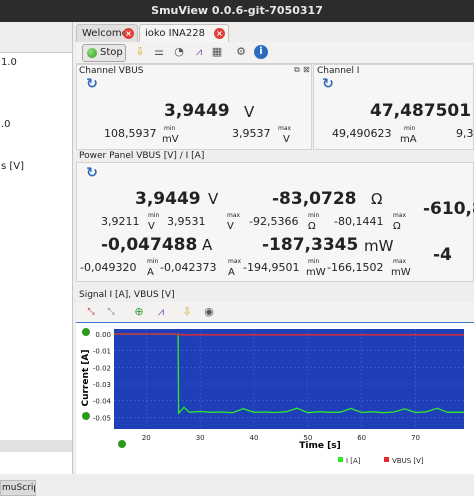 The height and width of the screenshot is (496, 474). Describe the element at coordinates (111, 312) in the screenshot. I see `diff-marker-icon: ⤡` at that location.